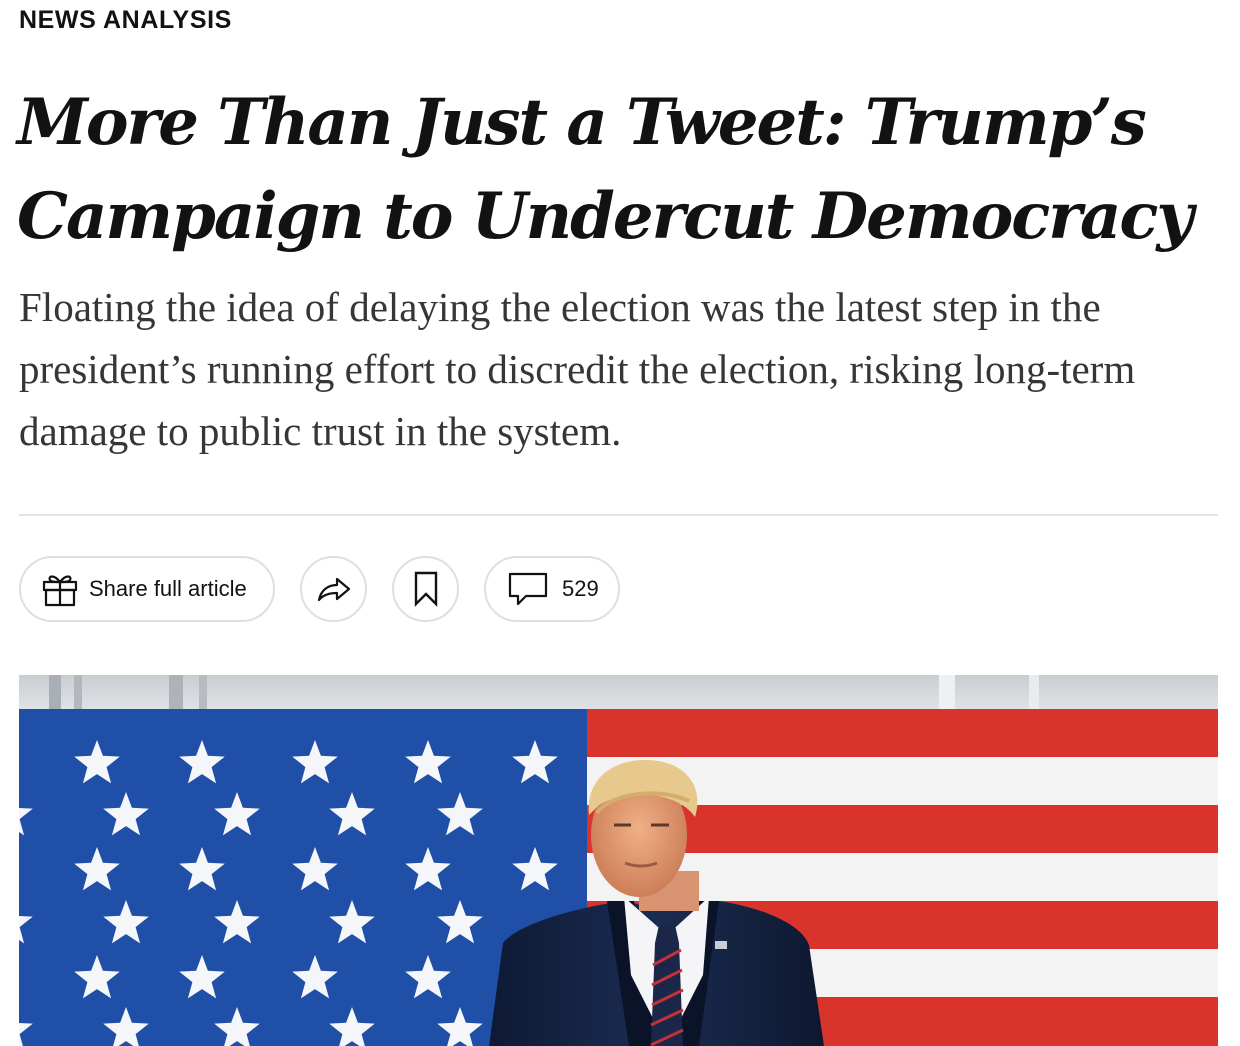  What do you see at coordinates (618, 515) in the screenshot?
I see `divider` at bounding box center [618, 515].